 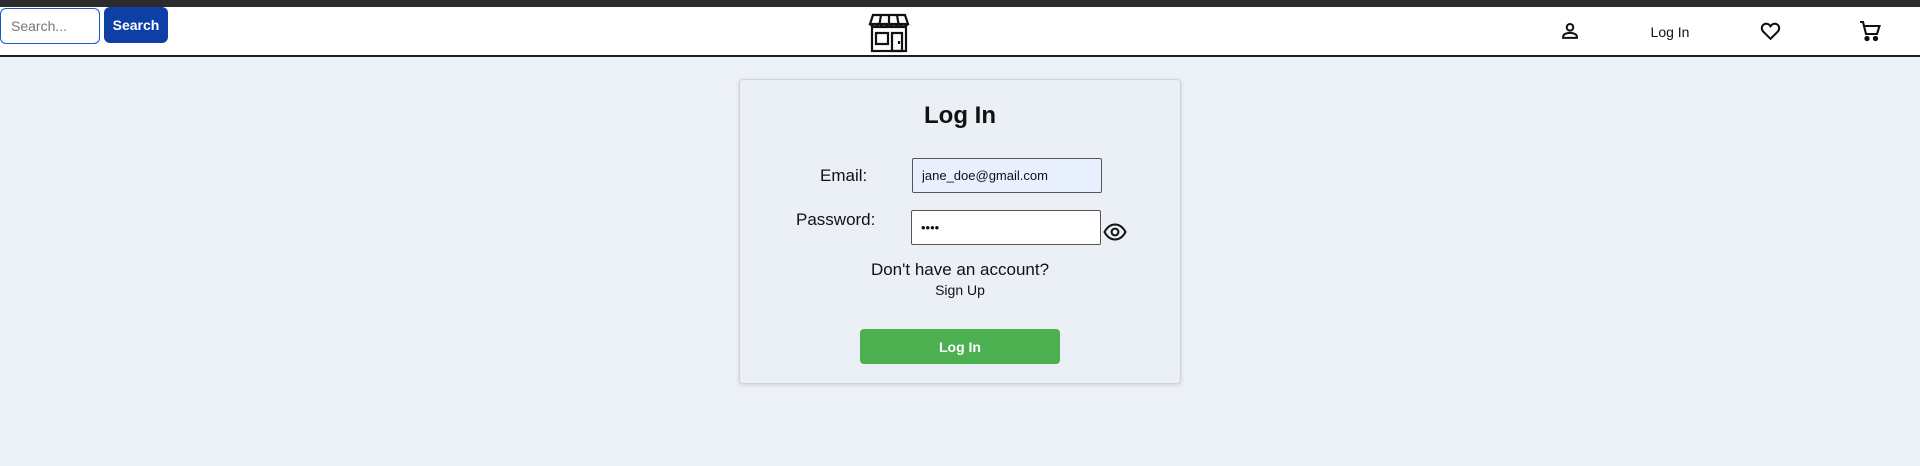 I want to click on eye-icon, so click(x=1115, y=232).